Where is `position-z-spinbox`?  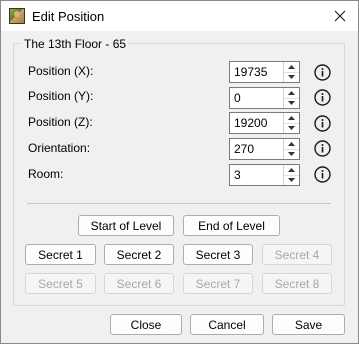
position-z-spinbox is located at coordinates (264, 123).